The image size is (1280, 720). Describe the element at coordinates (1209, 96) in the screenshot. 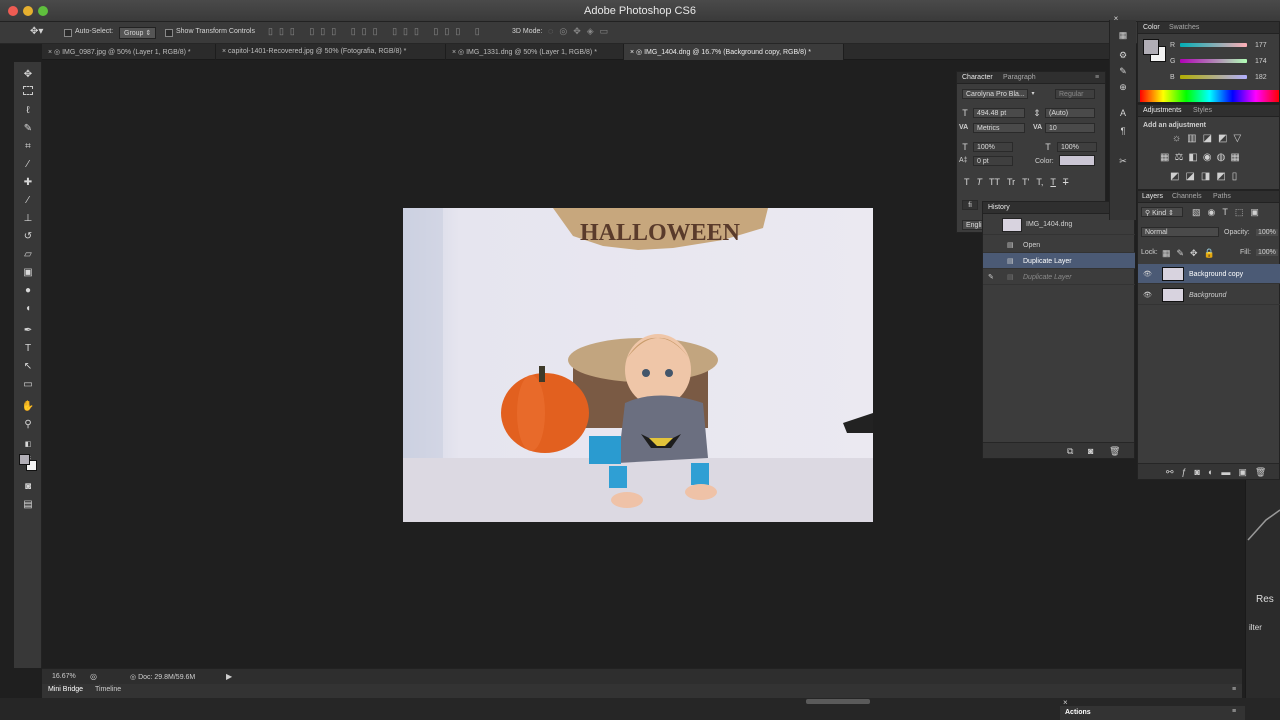

I see `color-spectrum-ramp` at that location.